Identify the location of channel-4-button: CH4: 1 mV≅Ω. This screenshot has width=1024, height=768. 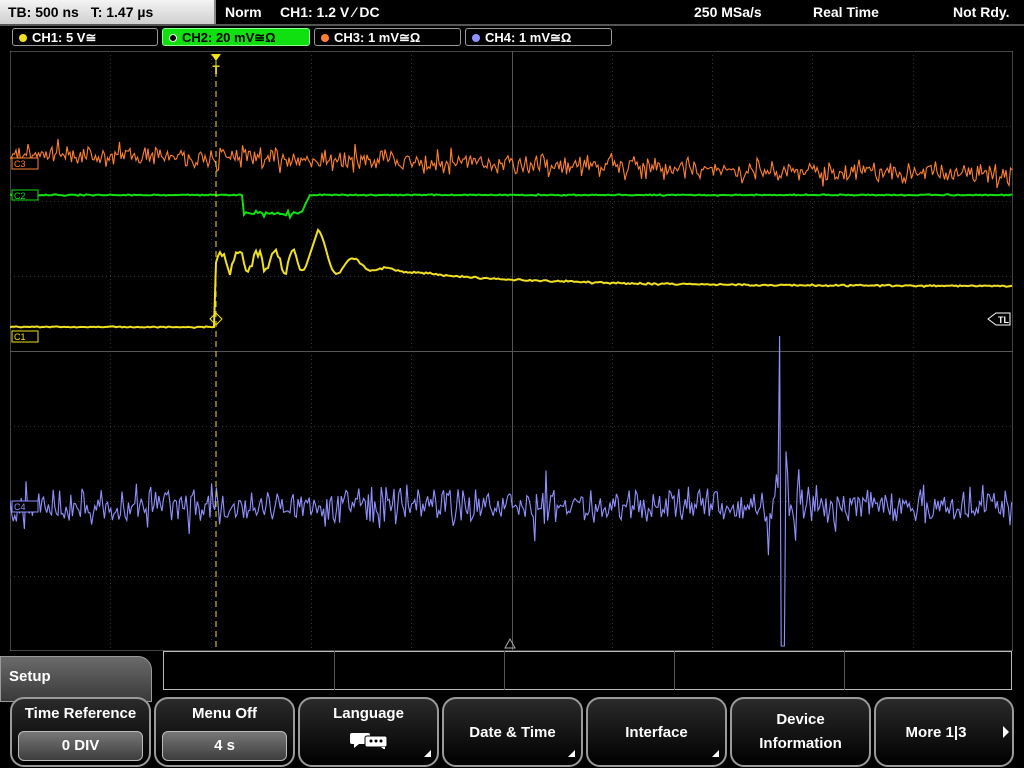
(538, 37).